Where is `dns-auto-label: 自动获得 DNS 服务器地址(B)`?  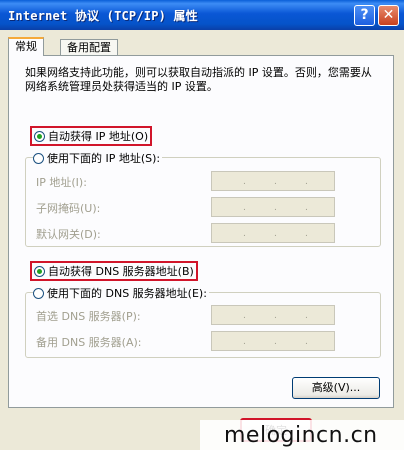 dns-auto-label: 自动获得 DNS 服务器地址(B) is located at coordinates (121, 271).